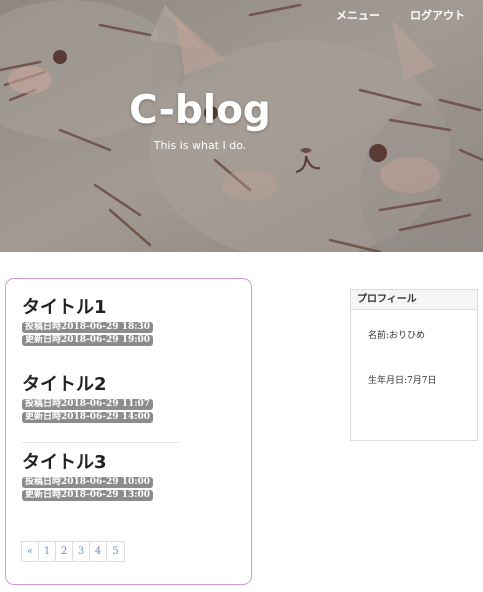 Image resolution: width=483 pixels, height=592 pixels. Describe the element at coordinates (64, 551) in the screenshot. I see `pagination-page-2: 2` at that location.